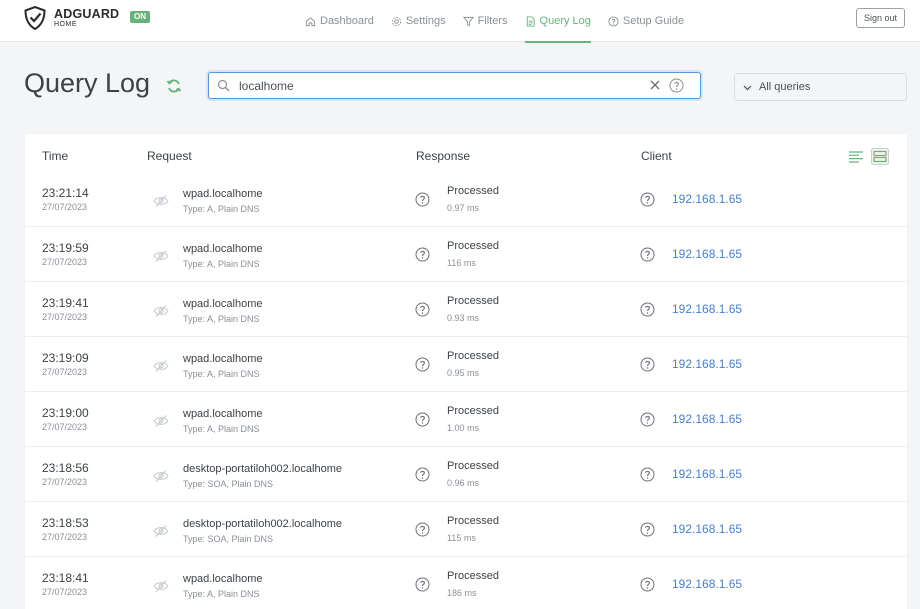  What do you see at coordinates (87, 13) in the screenshot?
I see `brand-name: ADGUARD` at bounding box center [87, 13].